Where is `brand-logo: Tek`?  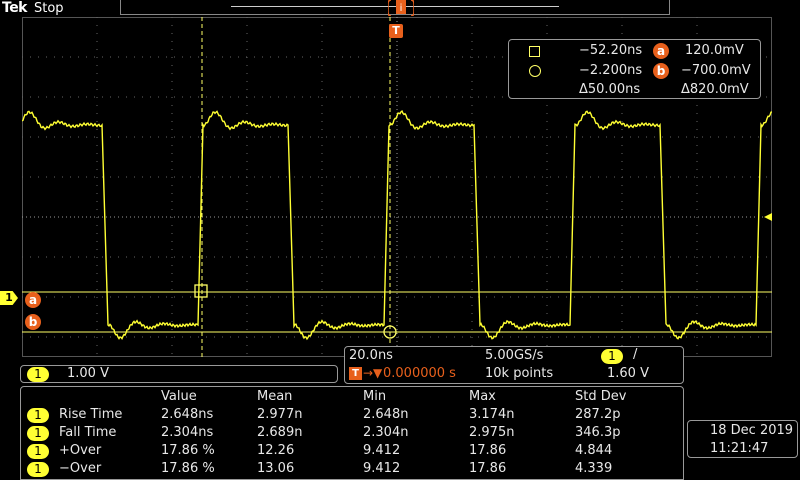
brand-logo: Tek is located at coordinates (15, 8).